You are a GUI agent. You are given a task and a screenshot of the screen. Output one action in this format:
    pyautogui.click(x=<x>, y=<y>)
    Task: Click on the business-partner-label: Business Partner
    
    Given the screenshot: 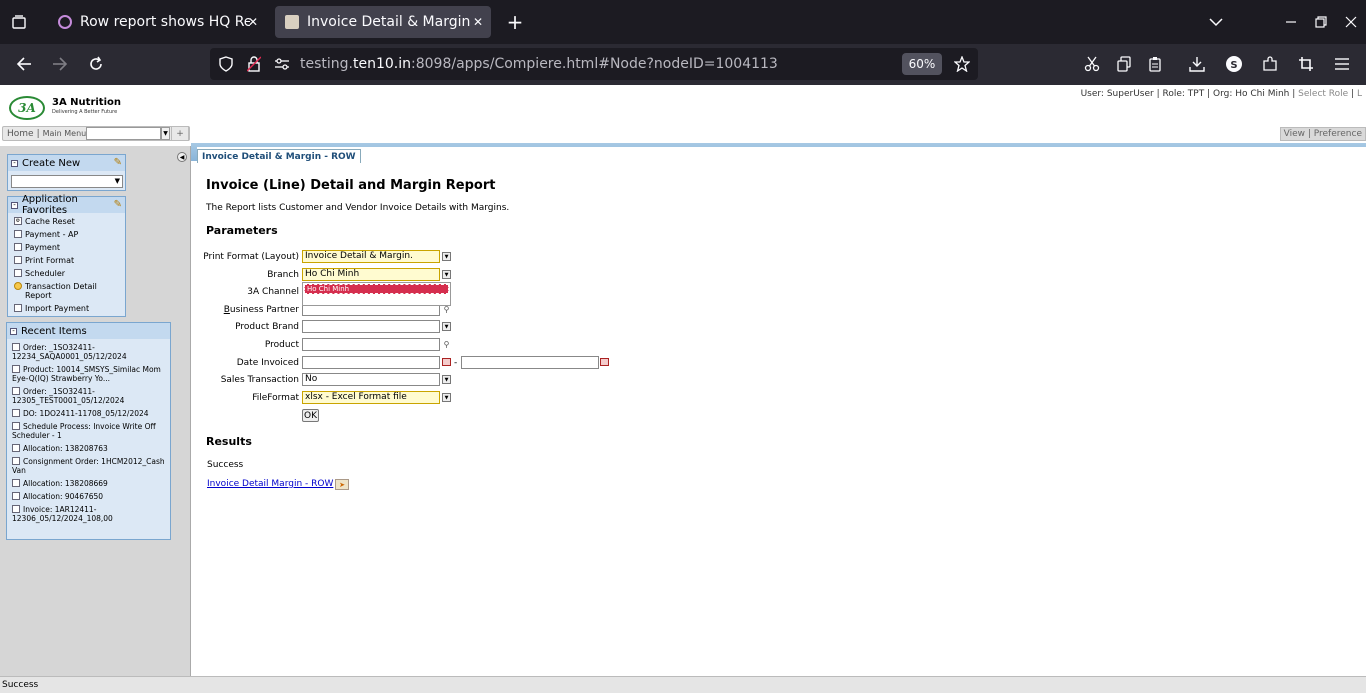 What is the action you would take?
    pyautogui.click(x=248, y=310)
    